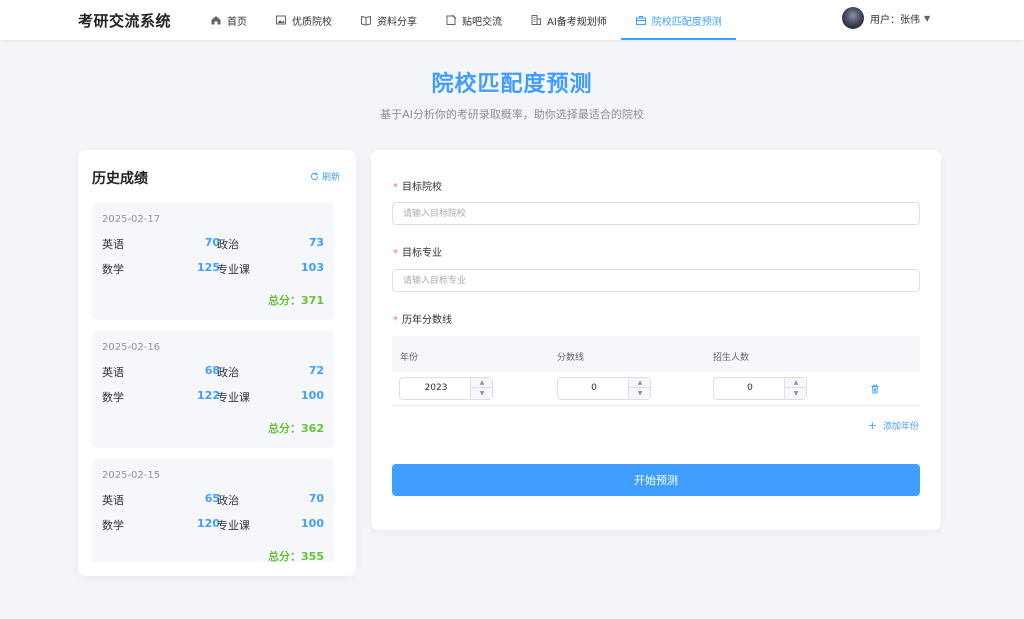  What do you see at coordinates (536, 20) in the screenshot?
I see `building-icon` at bounding box center [536, 20].